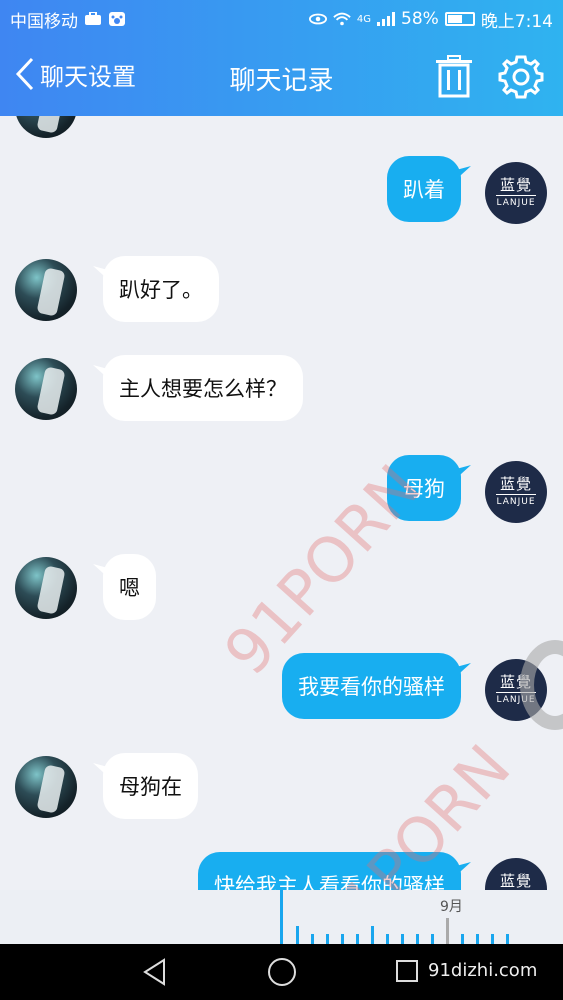 The image size is (563, 1000). Describe the element at coordinates (281, 81) in the screenshot. I see `page-title: 聊天记录` at that location.